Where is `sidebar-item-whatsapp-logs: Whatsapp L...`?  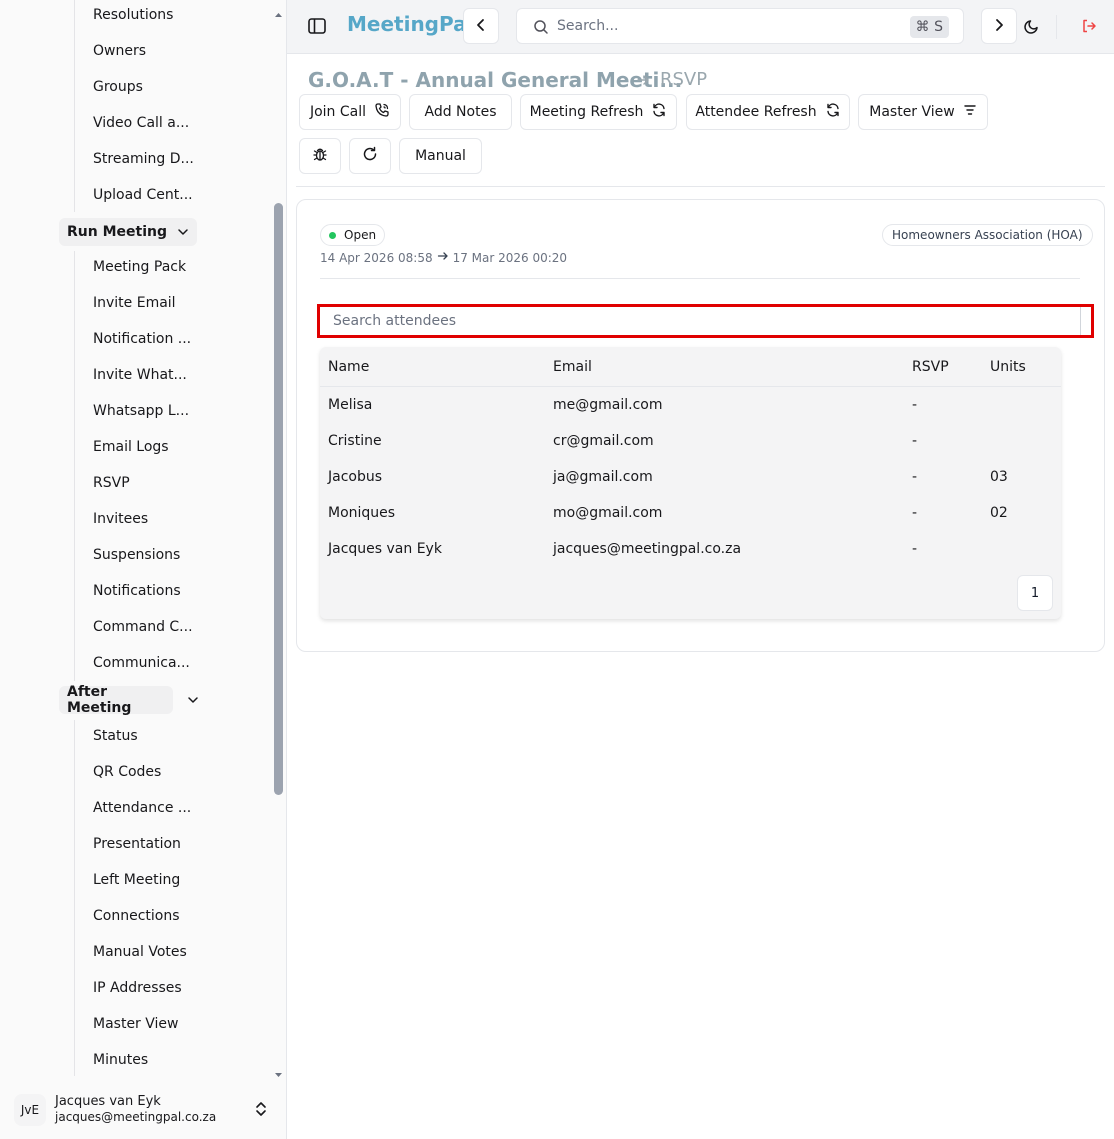 sidebar-item-whatsapp-logs: Whatsapp L... is located at coordinates (141, 411).